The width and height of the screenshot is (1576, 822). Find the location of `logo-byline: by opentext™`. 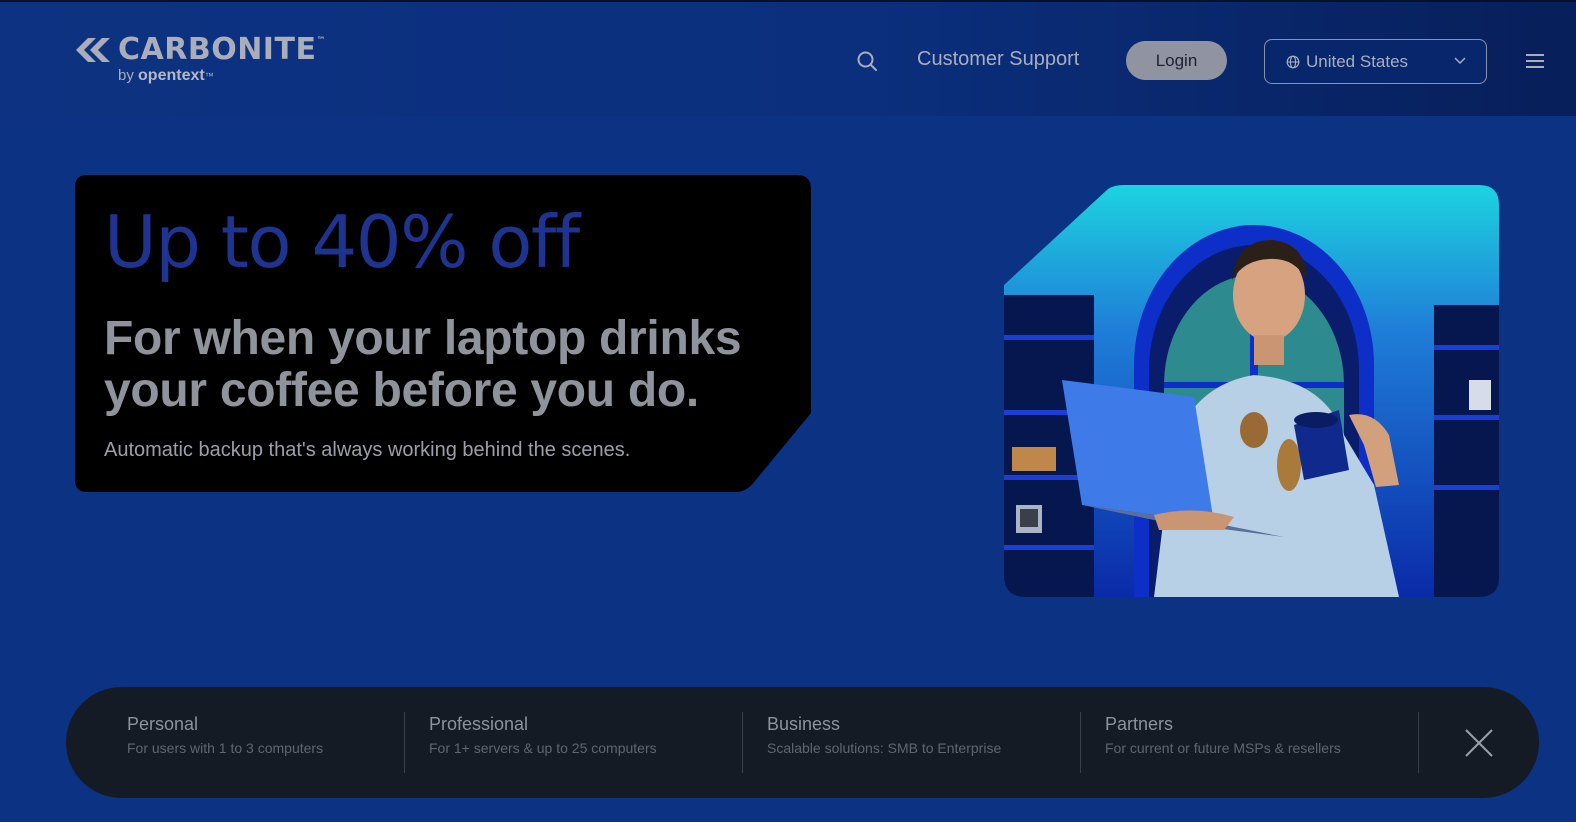

logo-byline: by opentext™ is located at coordinates (166, 75).